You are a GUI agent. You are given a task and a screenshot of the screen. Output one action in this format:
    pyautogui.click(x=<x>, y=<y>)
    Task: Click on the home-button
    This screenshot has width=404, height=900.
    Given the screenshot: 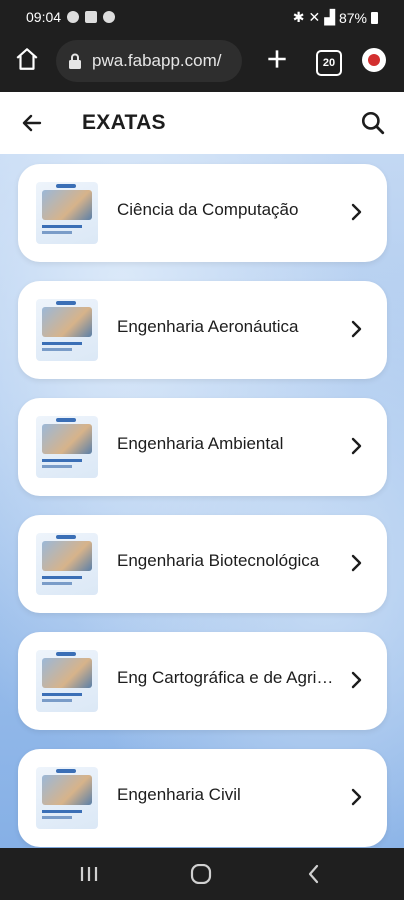 What is the action you would take?
    pyautogui.click(x=27, y=61)
    